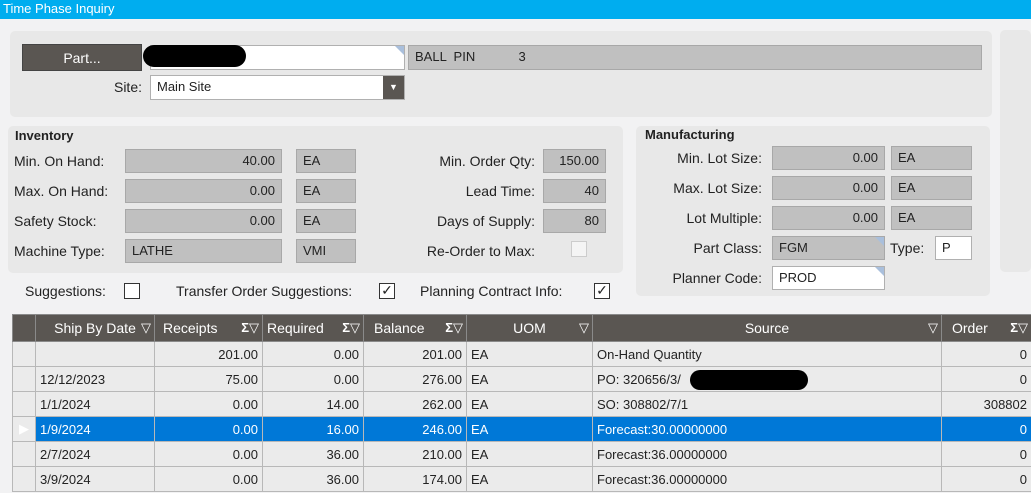 The height and width of the screenshot is (493, 1031). Describe the element at coordinates (95, 328) in the screenshot. I see `column-header-ship-by-date: Ship By Date ▽` at that location.